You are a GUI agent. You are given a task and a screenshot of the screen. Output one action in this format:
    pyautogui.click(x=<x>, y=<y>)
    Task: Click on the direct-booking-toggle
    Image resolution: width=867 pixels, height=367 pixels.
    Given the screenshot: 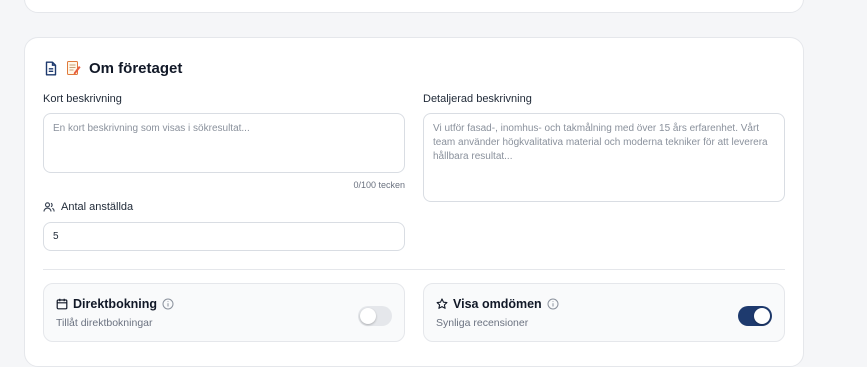 What is the action you would take?
    pyautogui.click(x=375, y=316)
    